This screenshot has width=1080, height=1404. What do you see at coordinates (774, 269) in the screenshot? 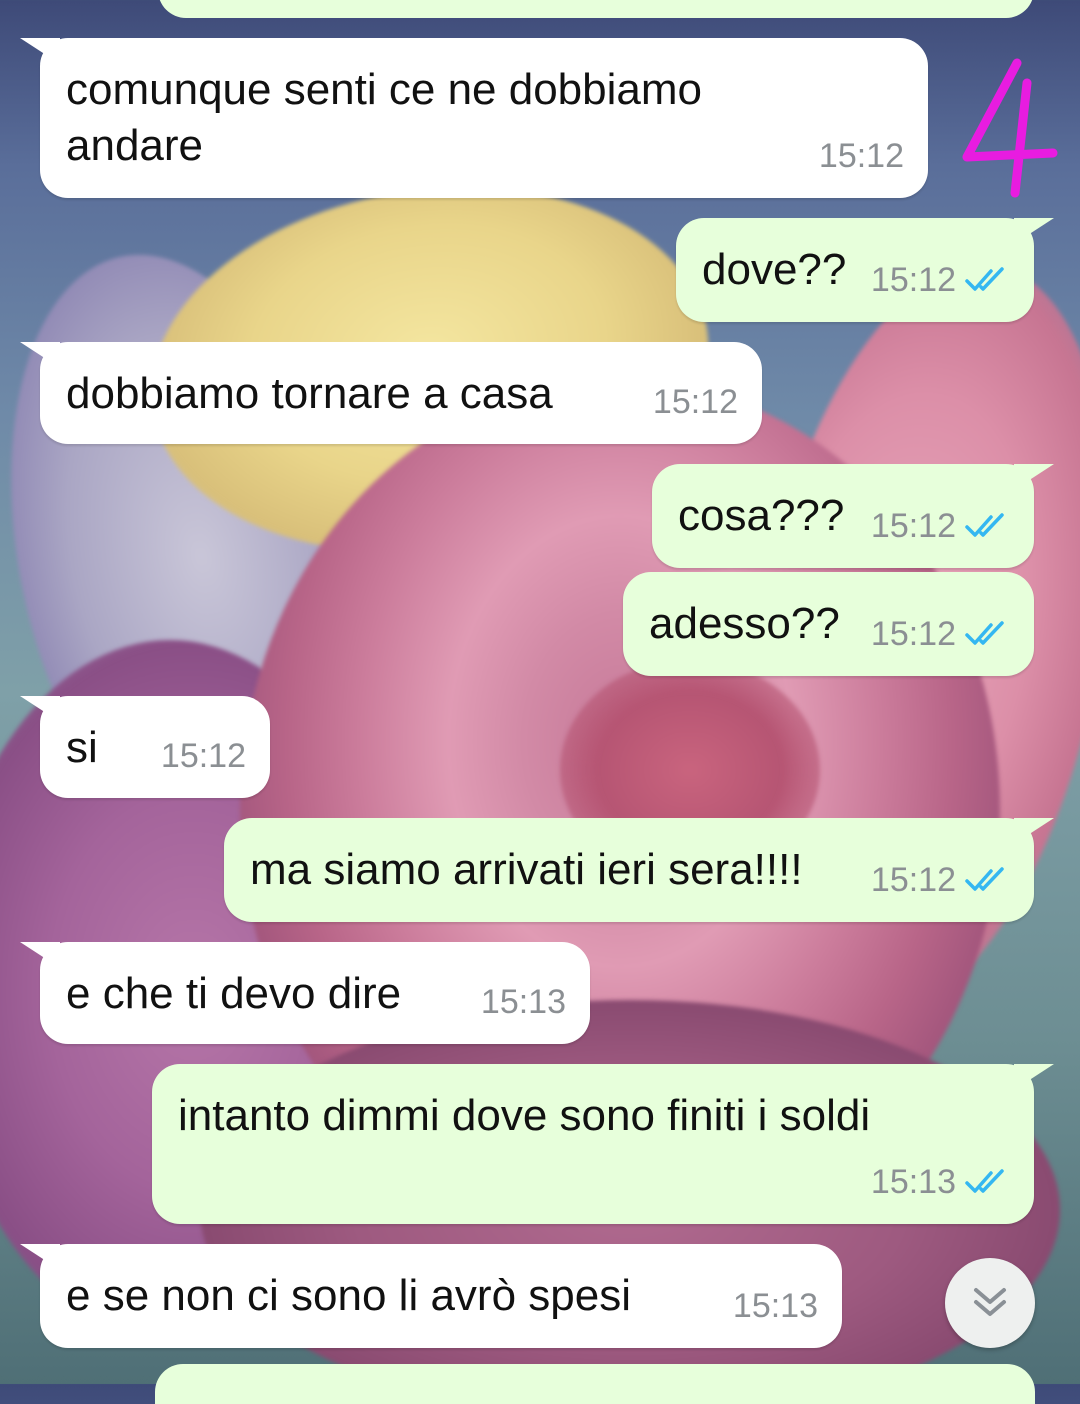
I see `message-text: dove??` at bounding box center [774, 269].